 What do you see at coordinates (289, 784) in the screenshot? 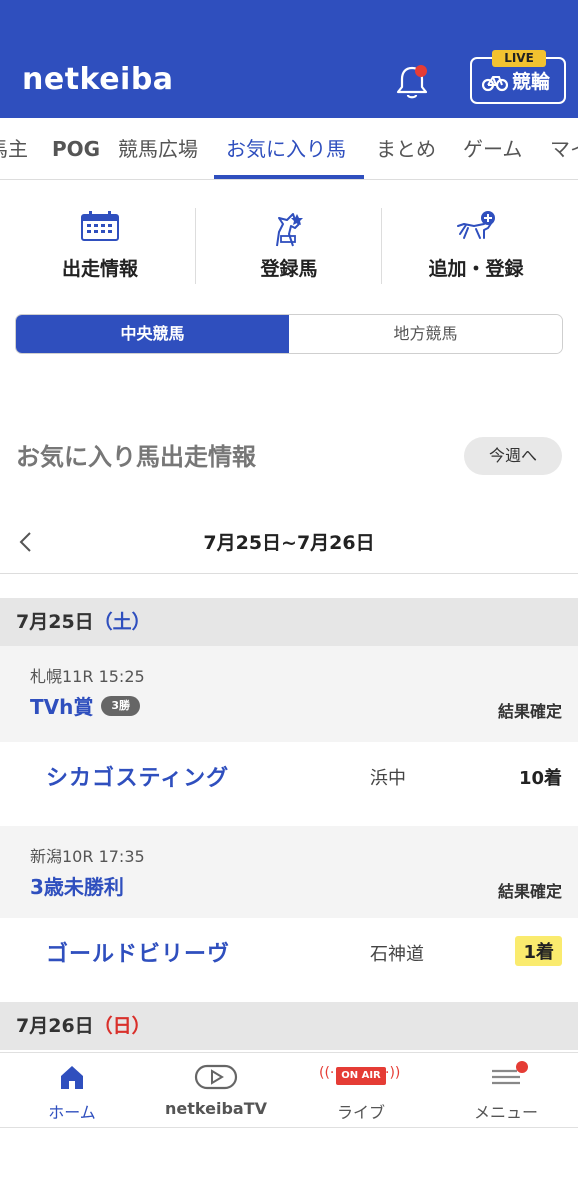
I see `horse-result-row: シカゴスティング 浜中 10着` at bounding box center [289, 784].